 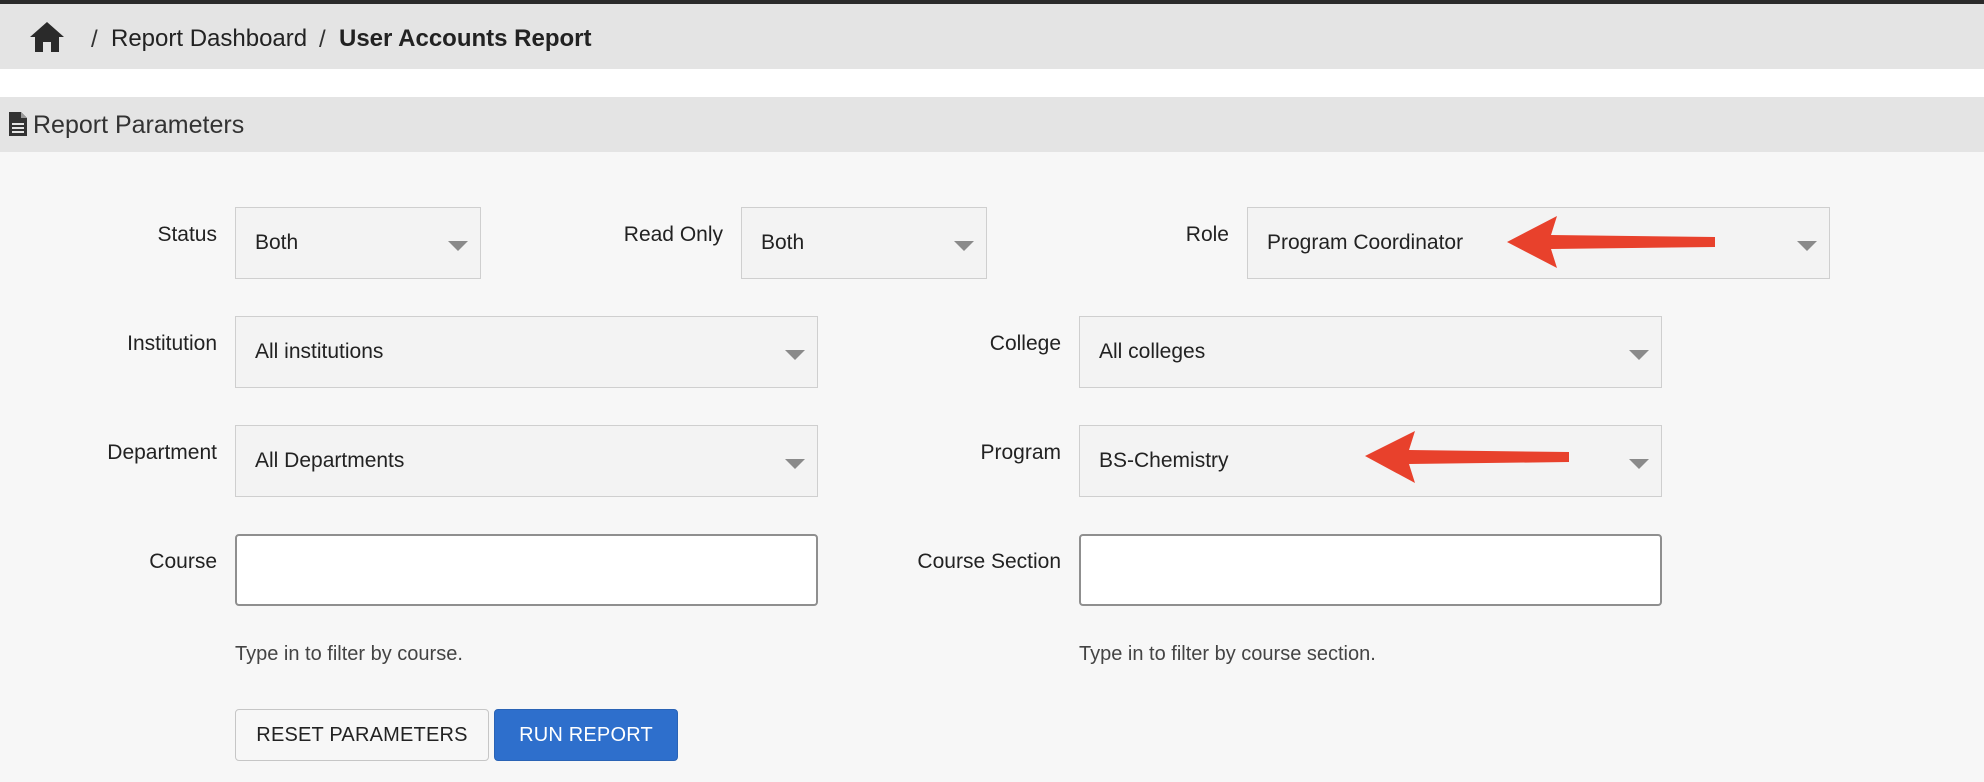 I want to click on status-label: Status, so click(x=187, y=234).